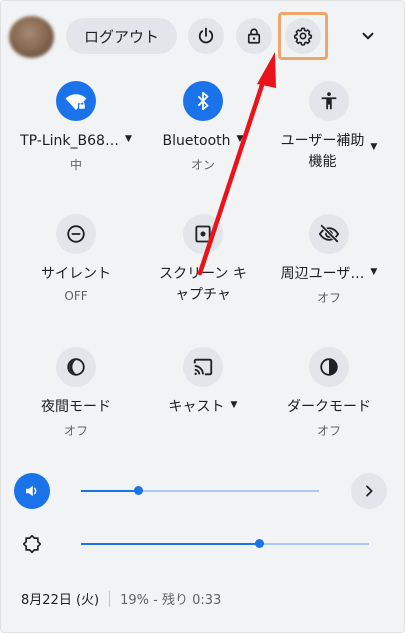 The image size is (405, 633). What do you see at coordinates (225, 544) in the screenshot?
I see `brightness-slider` at bounding box center [225, 544].